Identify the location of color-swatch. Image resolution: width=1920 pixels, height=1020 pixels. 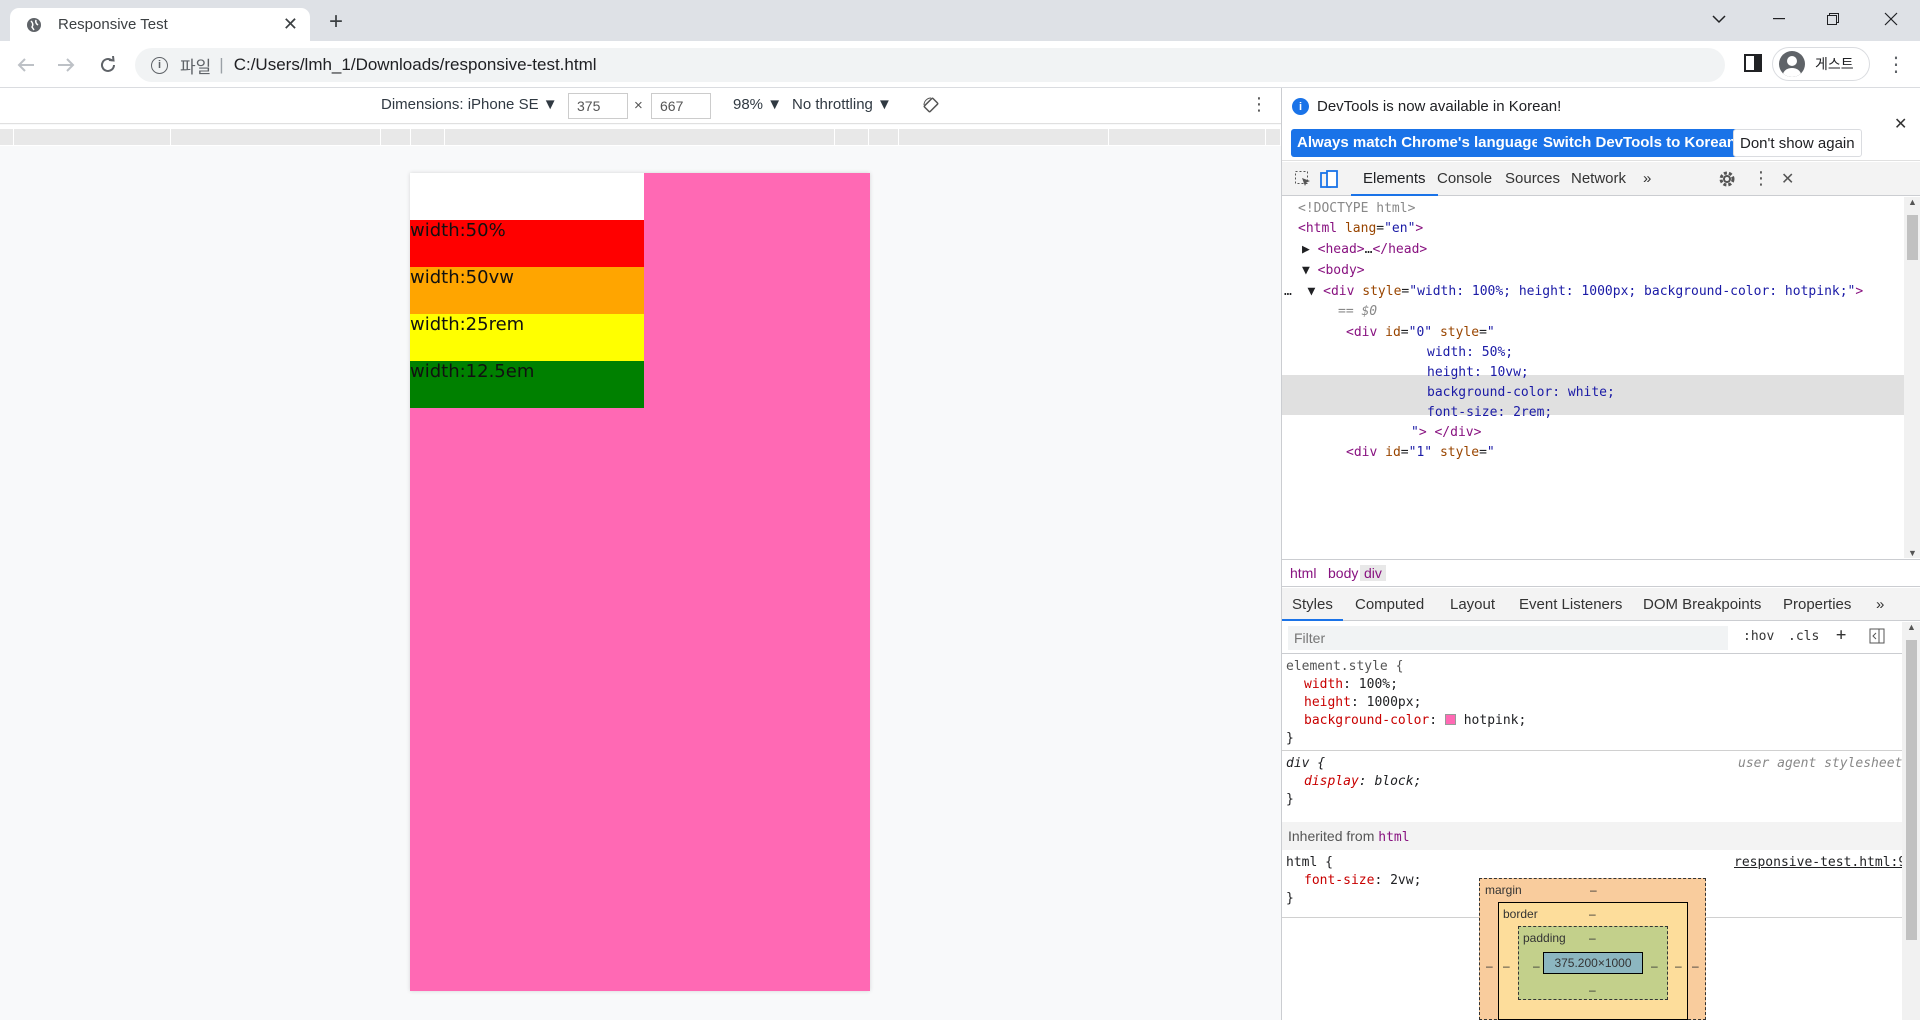
(1450, 719).